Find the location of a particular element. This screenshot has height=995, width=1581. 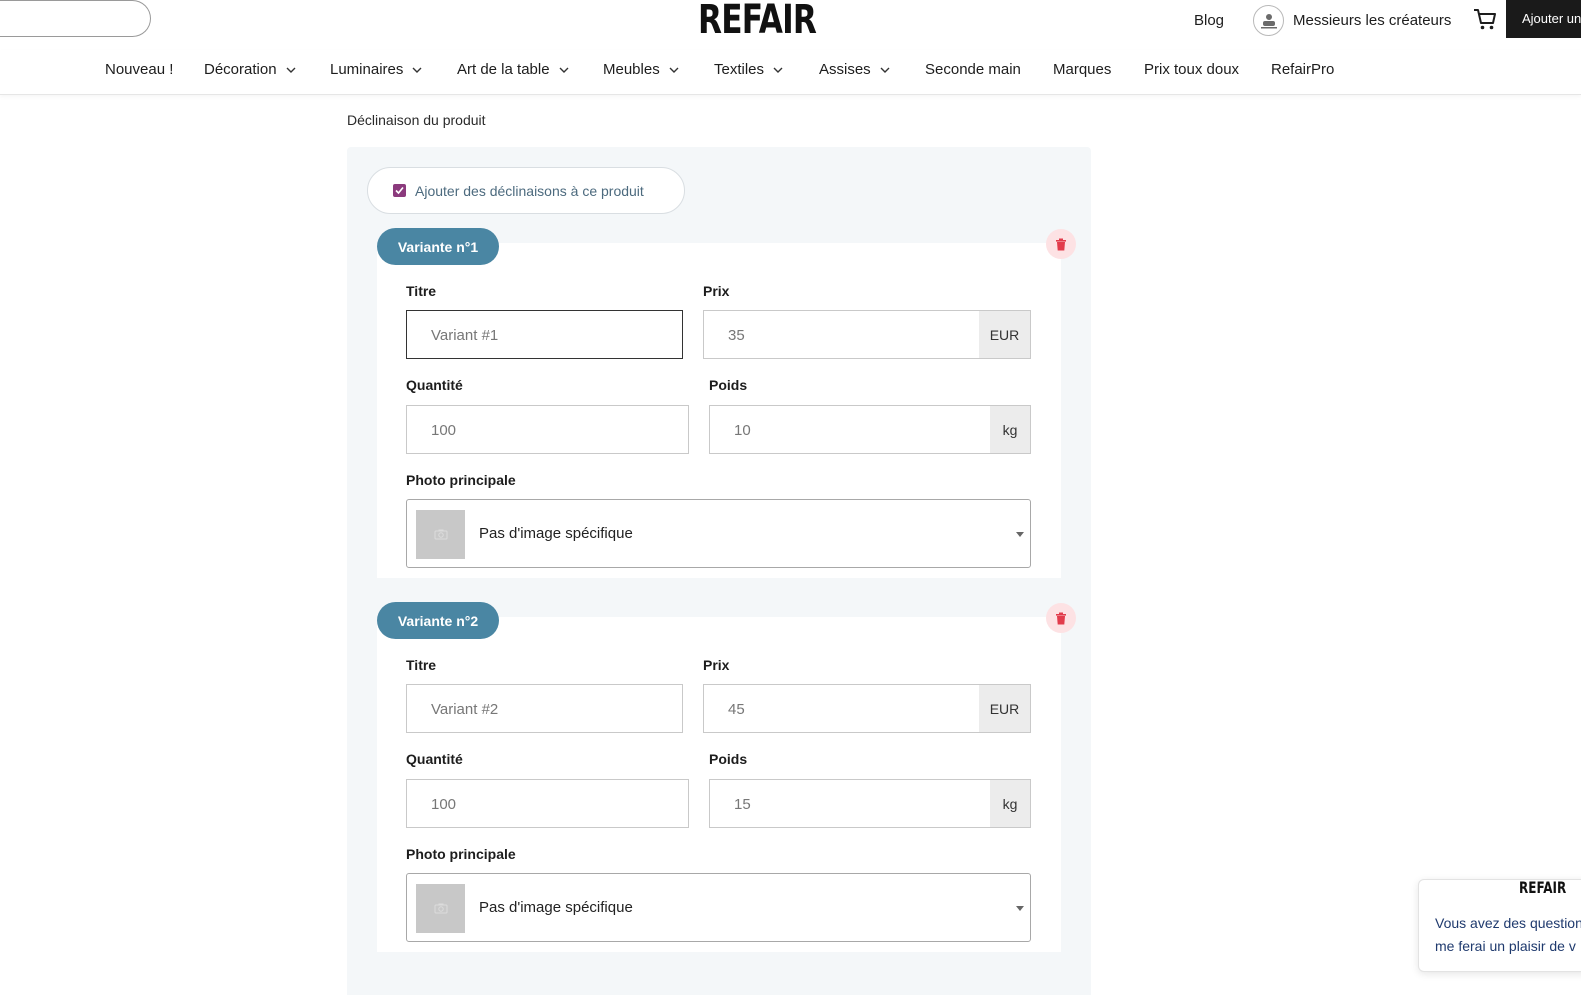

add-variants-toggle: Ajouter des déclinaisons à ce produit is located at coordinates (526, 190).